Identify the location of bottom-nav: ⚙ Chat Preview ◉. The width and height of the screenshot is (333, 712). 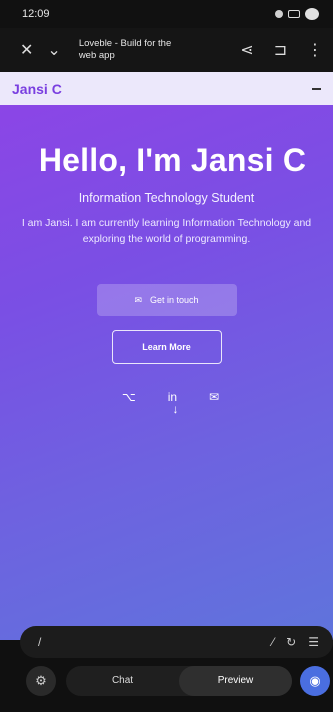
(166, 685).